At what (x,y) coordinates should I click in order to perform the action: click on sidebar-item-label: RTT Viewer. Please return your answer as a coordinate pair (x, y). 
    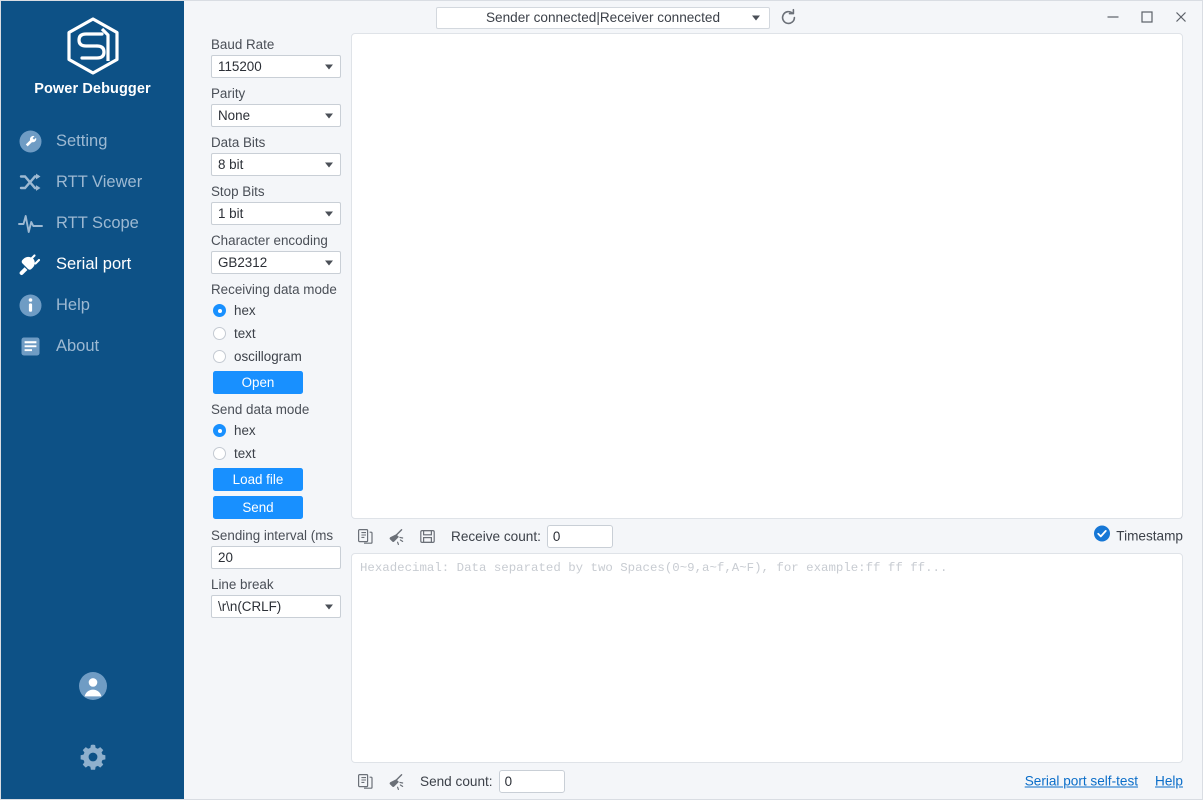
    Looking at the image, I should click on (99, 182).